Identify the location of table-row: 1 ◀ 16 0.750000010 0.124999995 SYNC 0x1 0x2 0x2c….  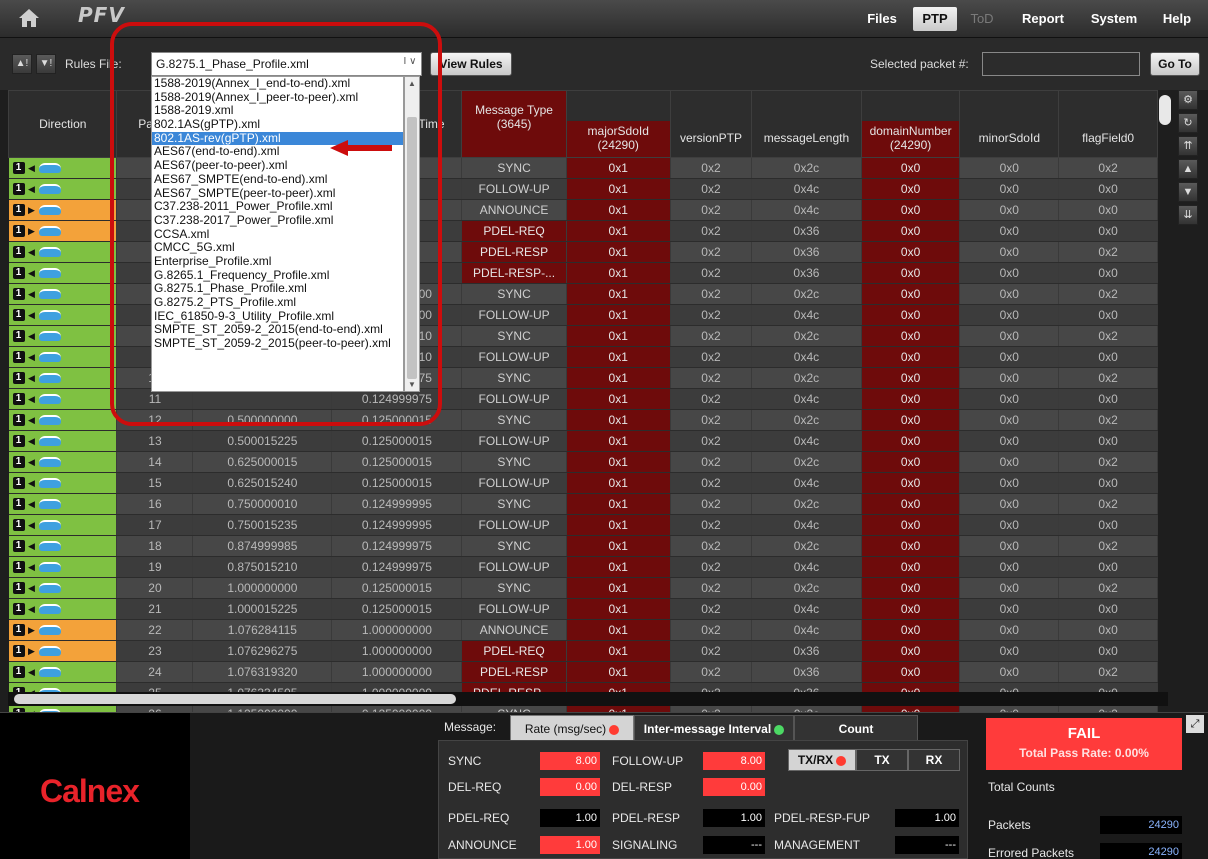
(583, 504).